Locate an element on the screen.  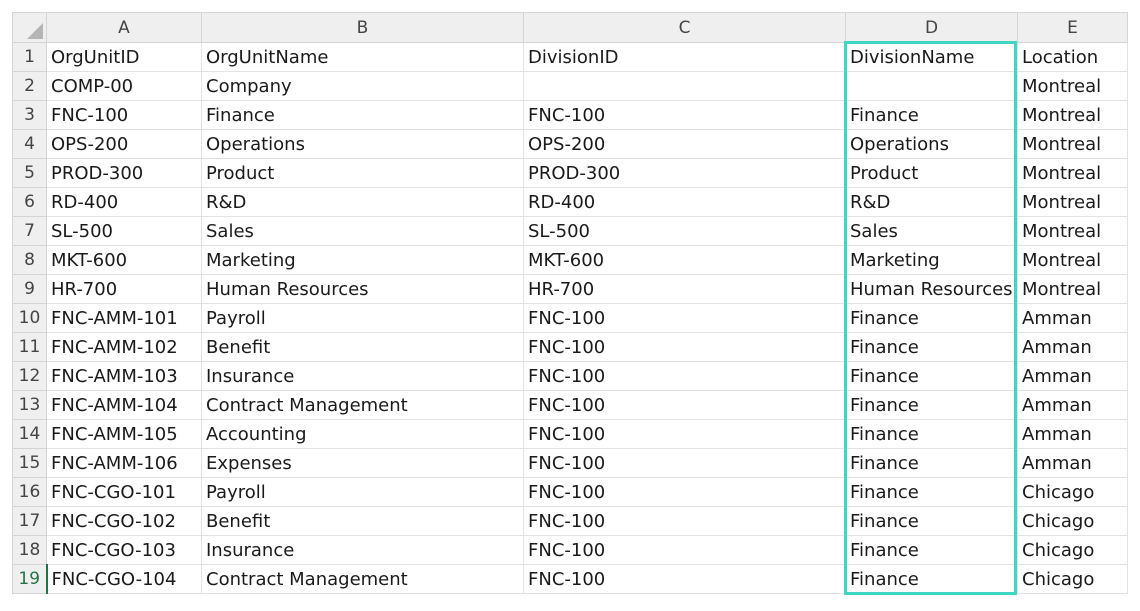
cell-c is located at coordinates (684, 86).